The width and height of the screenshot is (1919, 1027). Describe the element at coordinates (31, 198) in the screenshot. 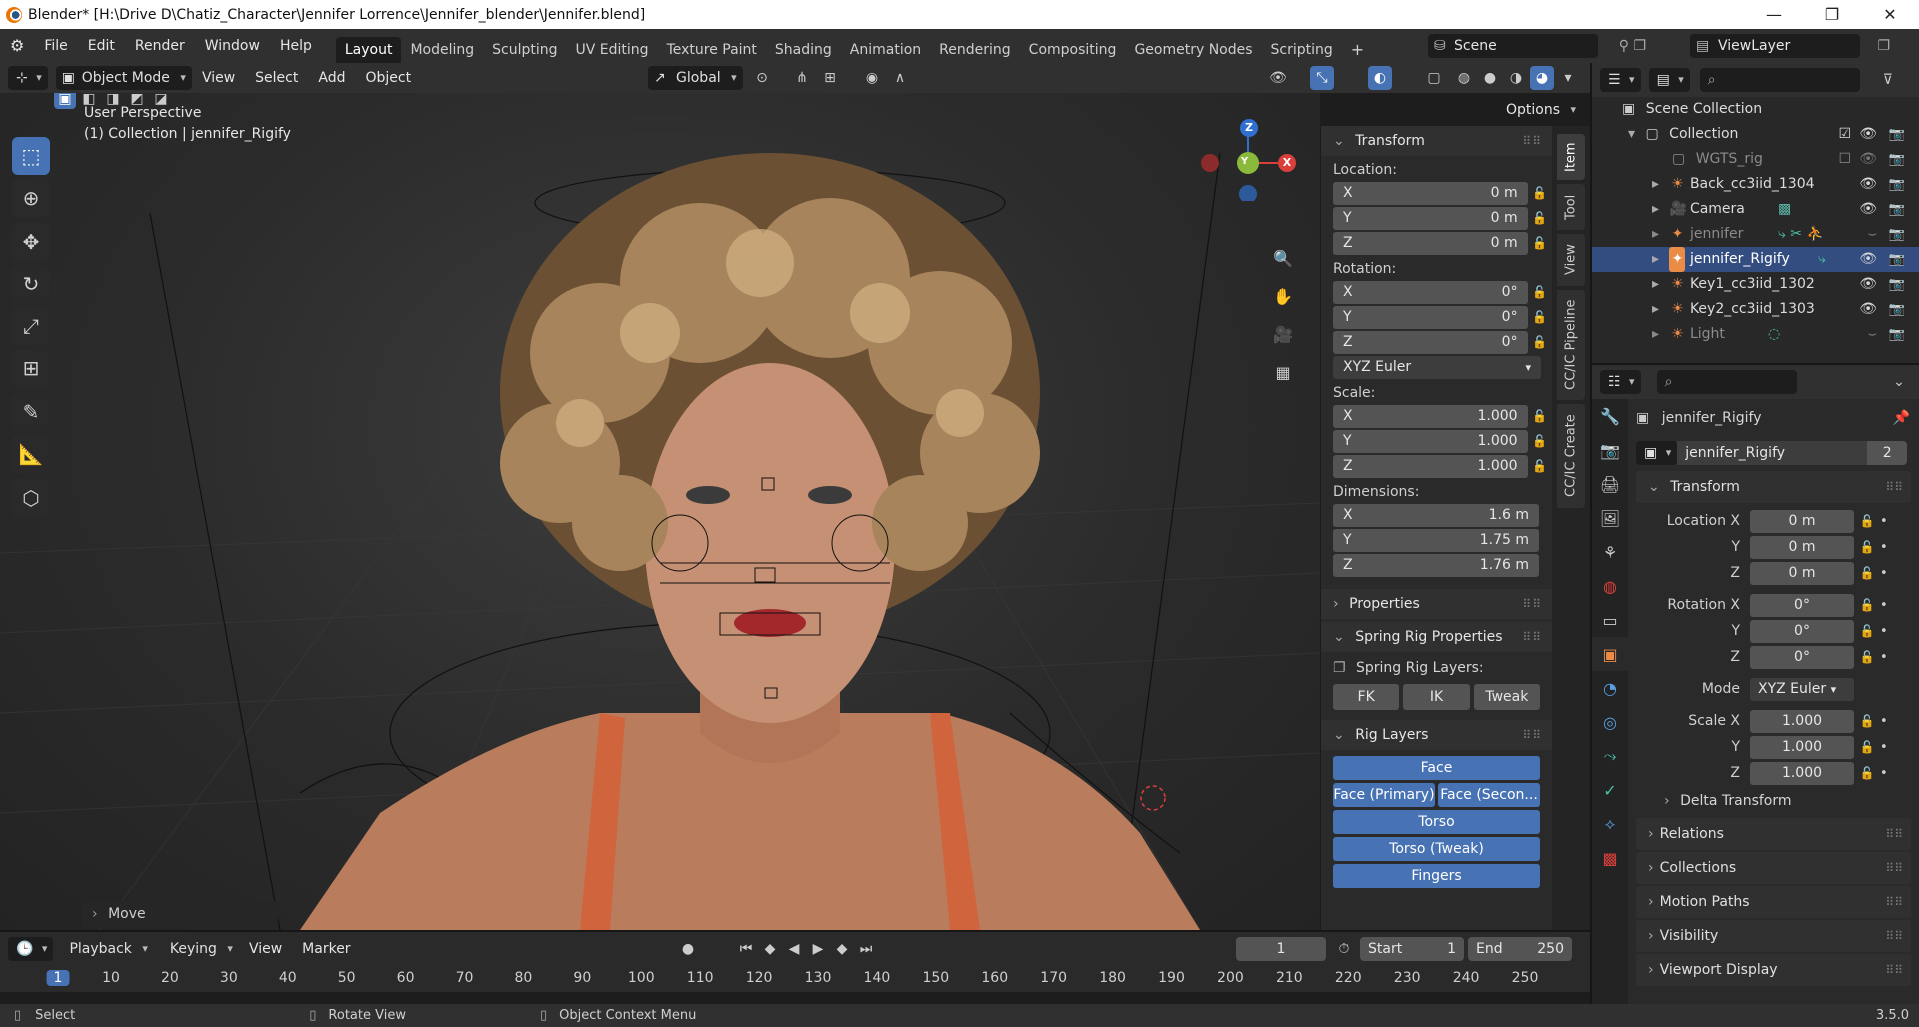

I see `cursor-tool-icon: ⊕` at that location.